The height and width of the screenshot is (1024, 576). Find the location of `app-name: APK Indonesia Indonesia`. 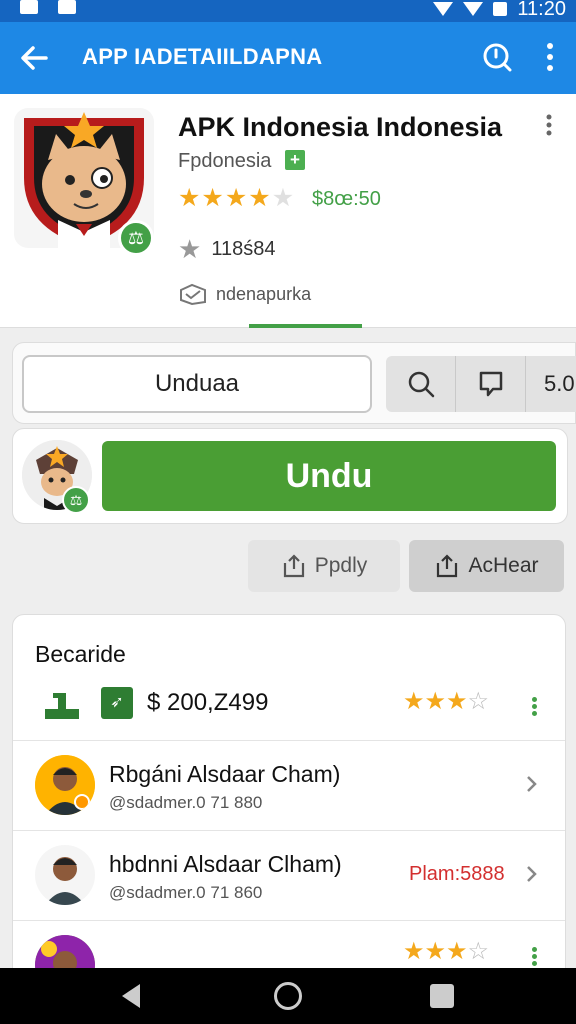

app-name: APK Indonesia Indonesia is located at coordinates (340, 127).